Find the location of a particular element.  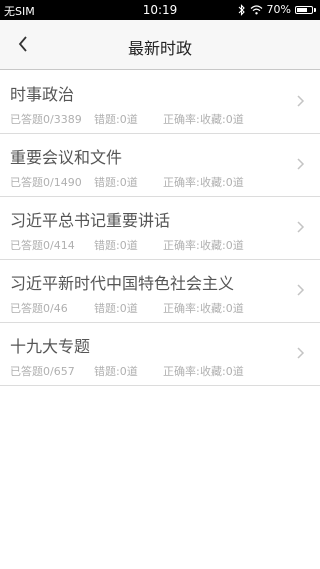

list-item: 时事政治已答题0/3389 错题:0道 正确率: 收藏:0道 is located at coordinates (160, 102).